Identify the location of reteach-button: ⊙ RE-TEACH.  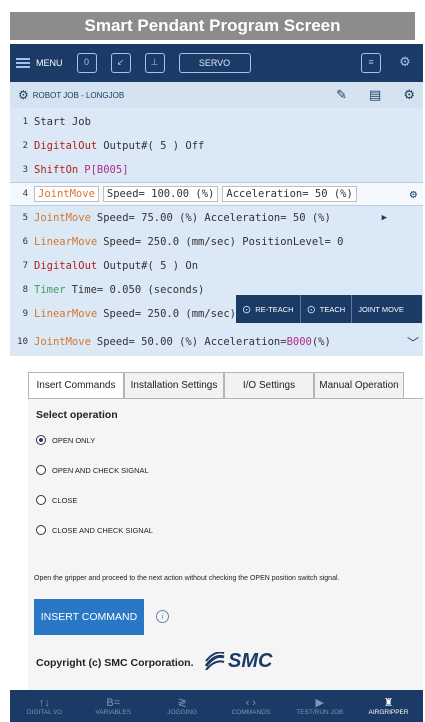
(268, 309).